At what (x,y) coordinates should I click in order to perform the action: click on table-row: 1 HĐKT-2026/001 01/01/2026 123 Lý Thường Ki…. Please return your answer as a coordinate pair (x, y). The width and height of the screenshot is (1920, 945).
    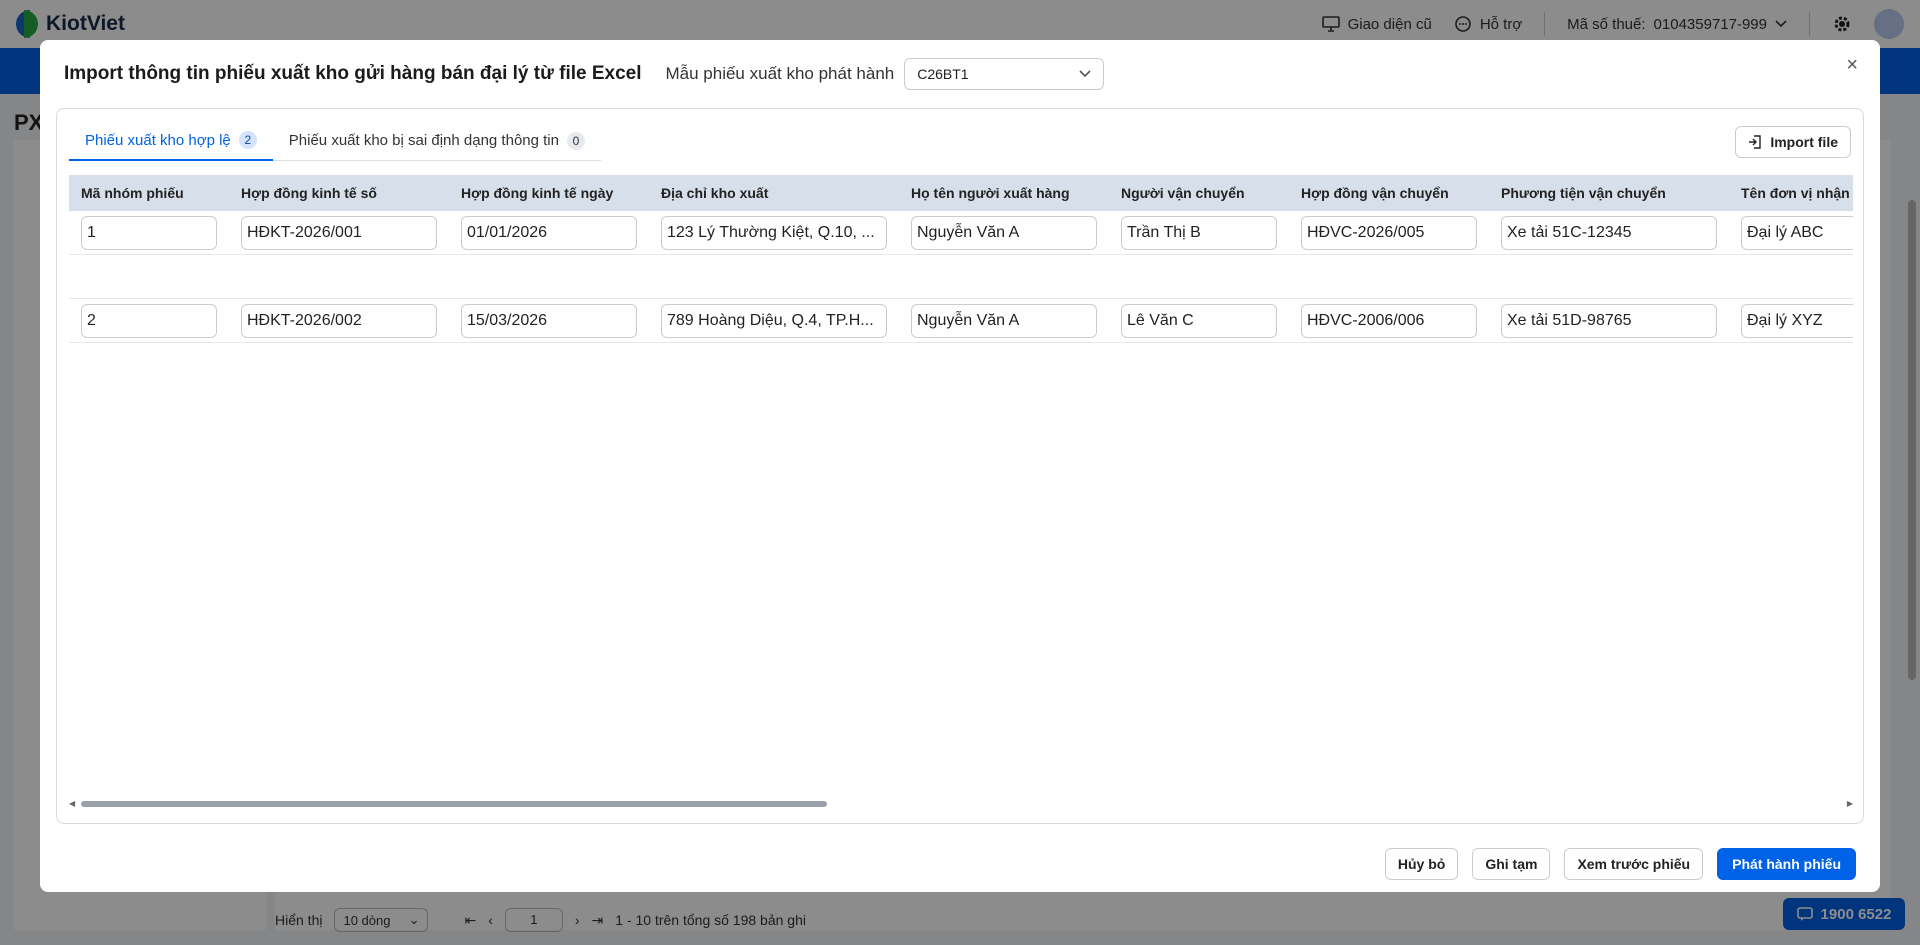
    Looking at the image, I should click on (961, 233).